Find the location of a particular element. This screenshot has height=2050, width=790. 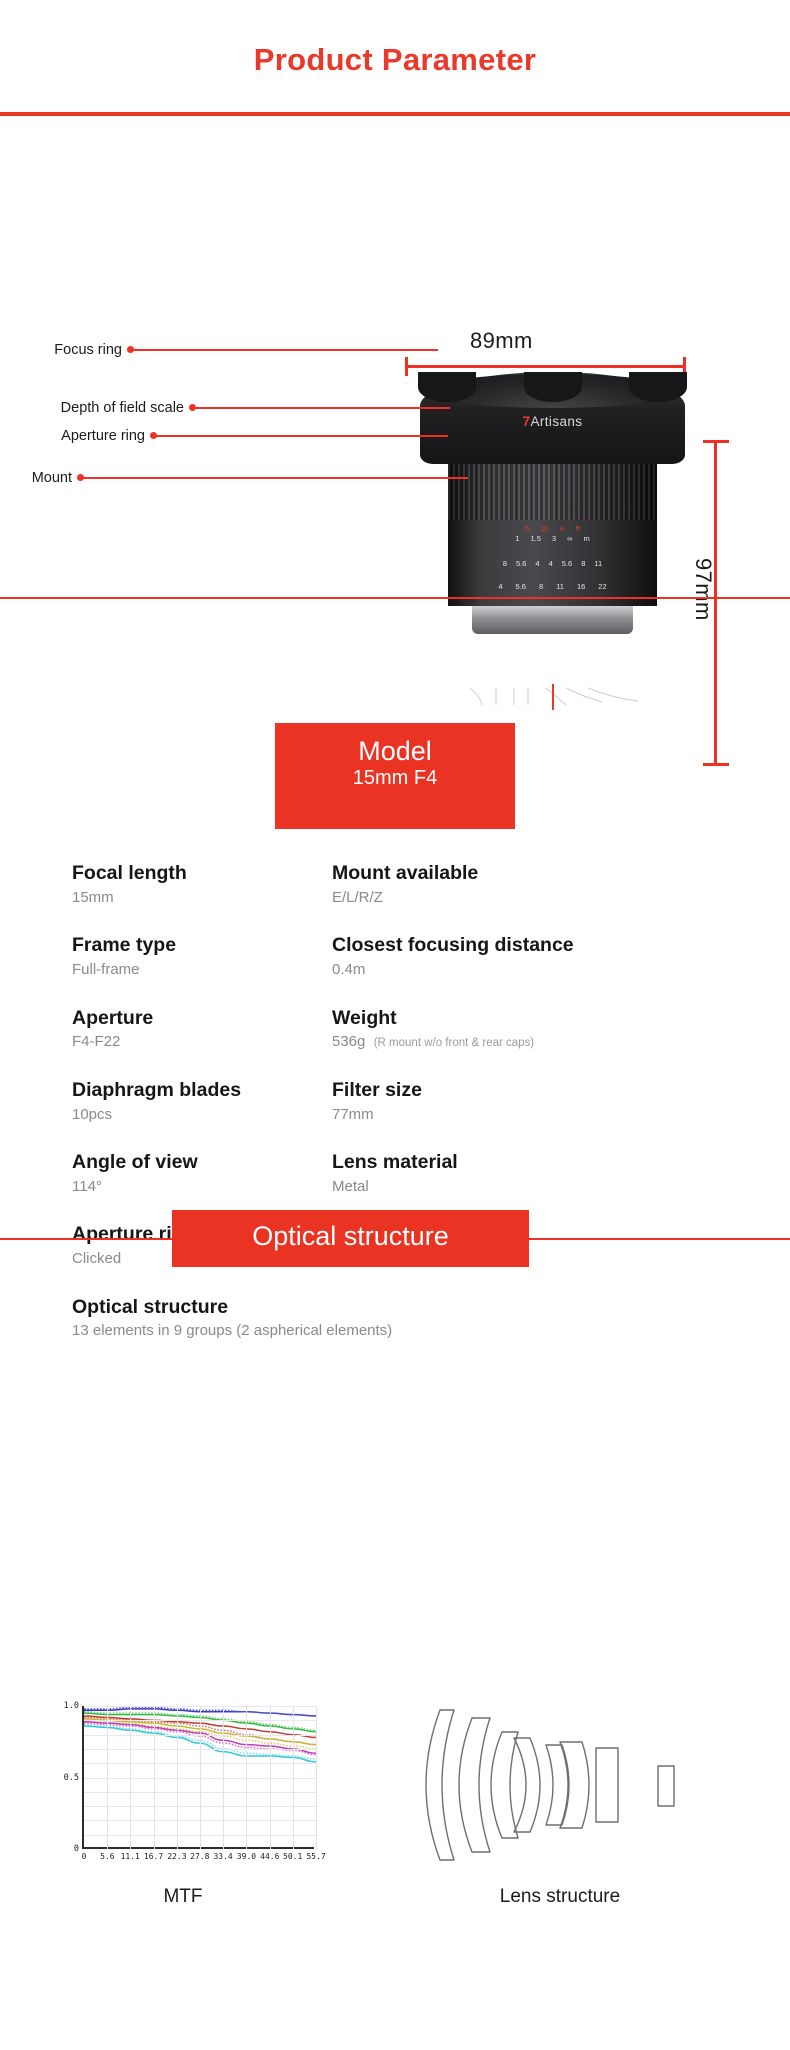

model-banner-subtitle: 15mm F4 is located at coordinates (395, 778).